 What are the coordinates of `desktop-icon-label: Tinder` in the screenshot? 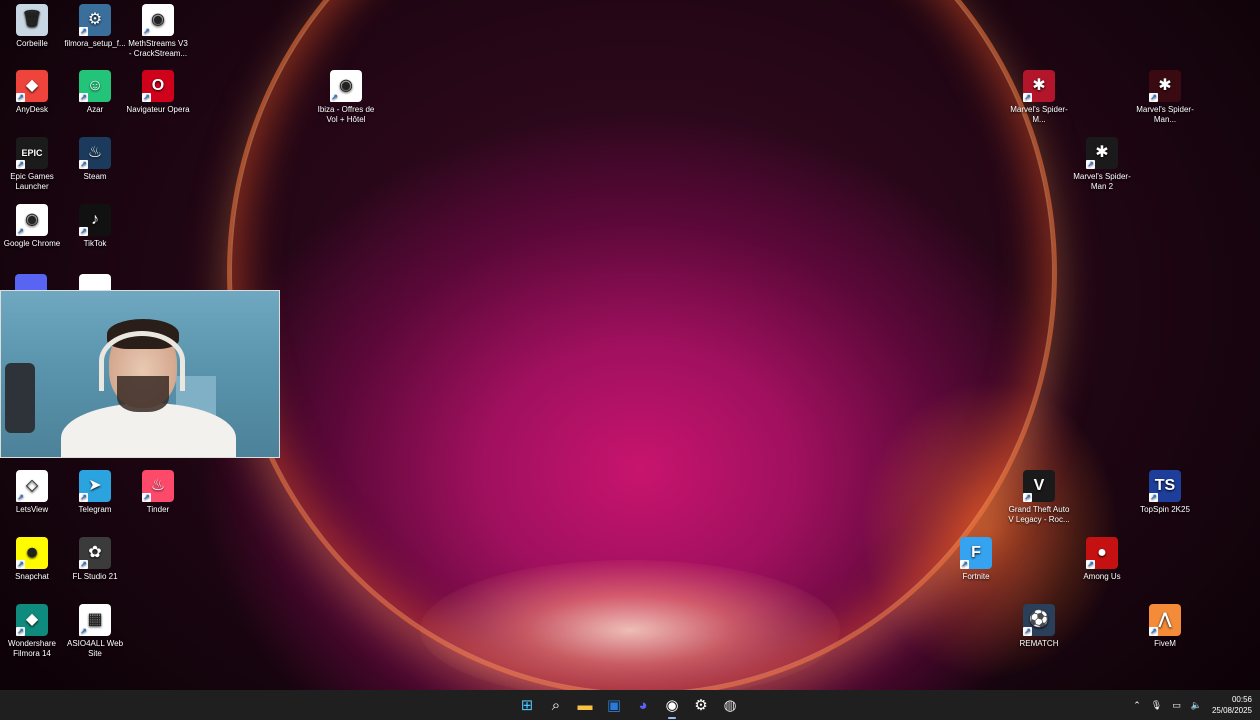 It's located at (158, 509).